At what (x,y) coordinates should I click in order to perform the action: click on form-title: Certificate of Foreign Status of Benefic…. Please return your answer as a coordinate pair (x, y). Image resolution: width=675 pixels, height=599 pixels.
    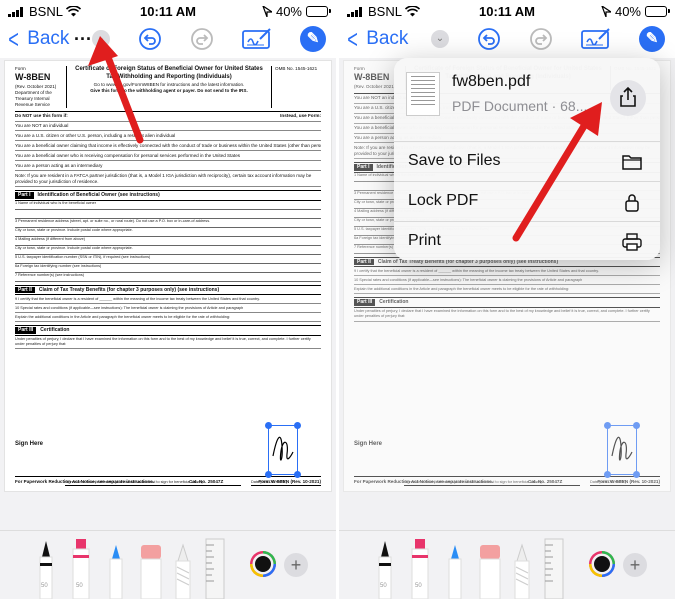
    Looking at the image, I should click on (169, 73).